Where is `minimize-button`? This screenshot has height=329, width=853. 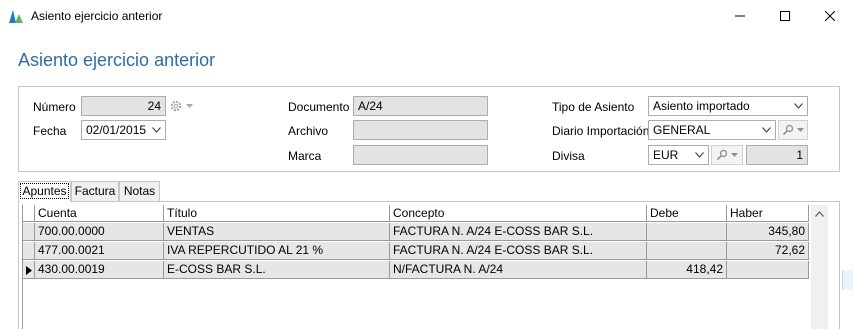 minimize-button is located at coordinates (740, 15).